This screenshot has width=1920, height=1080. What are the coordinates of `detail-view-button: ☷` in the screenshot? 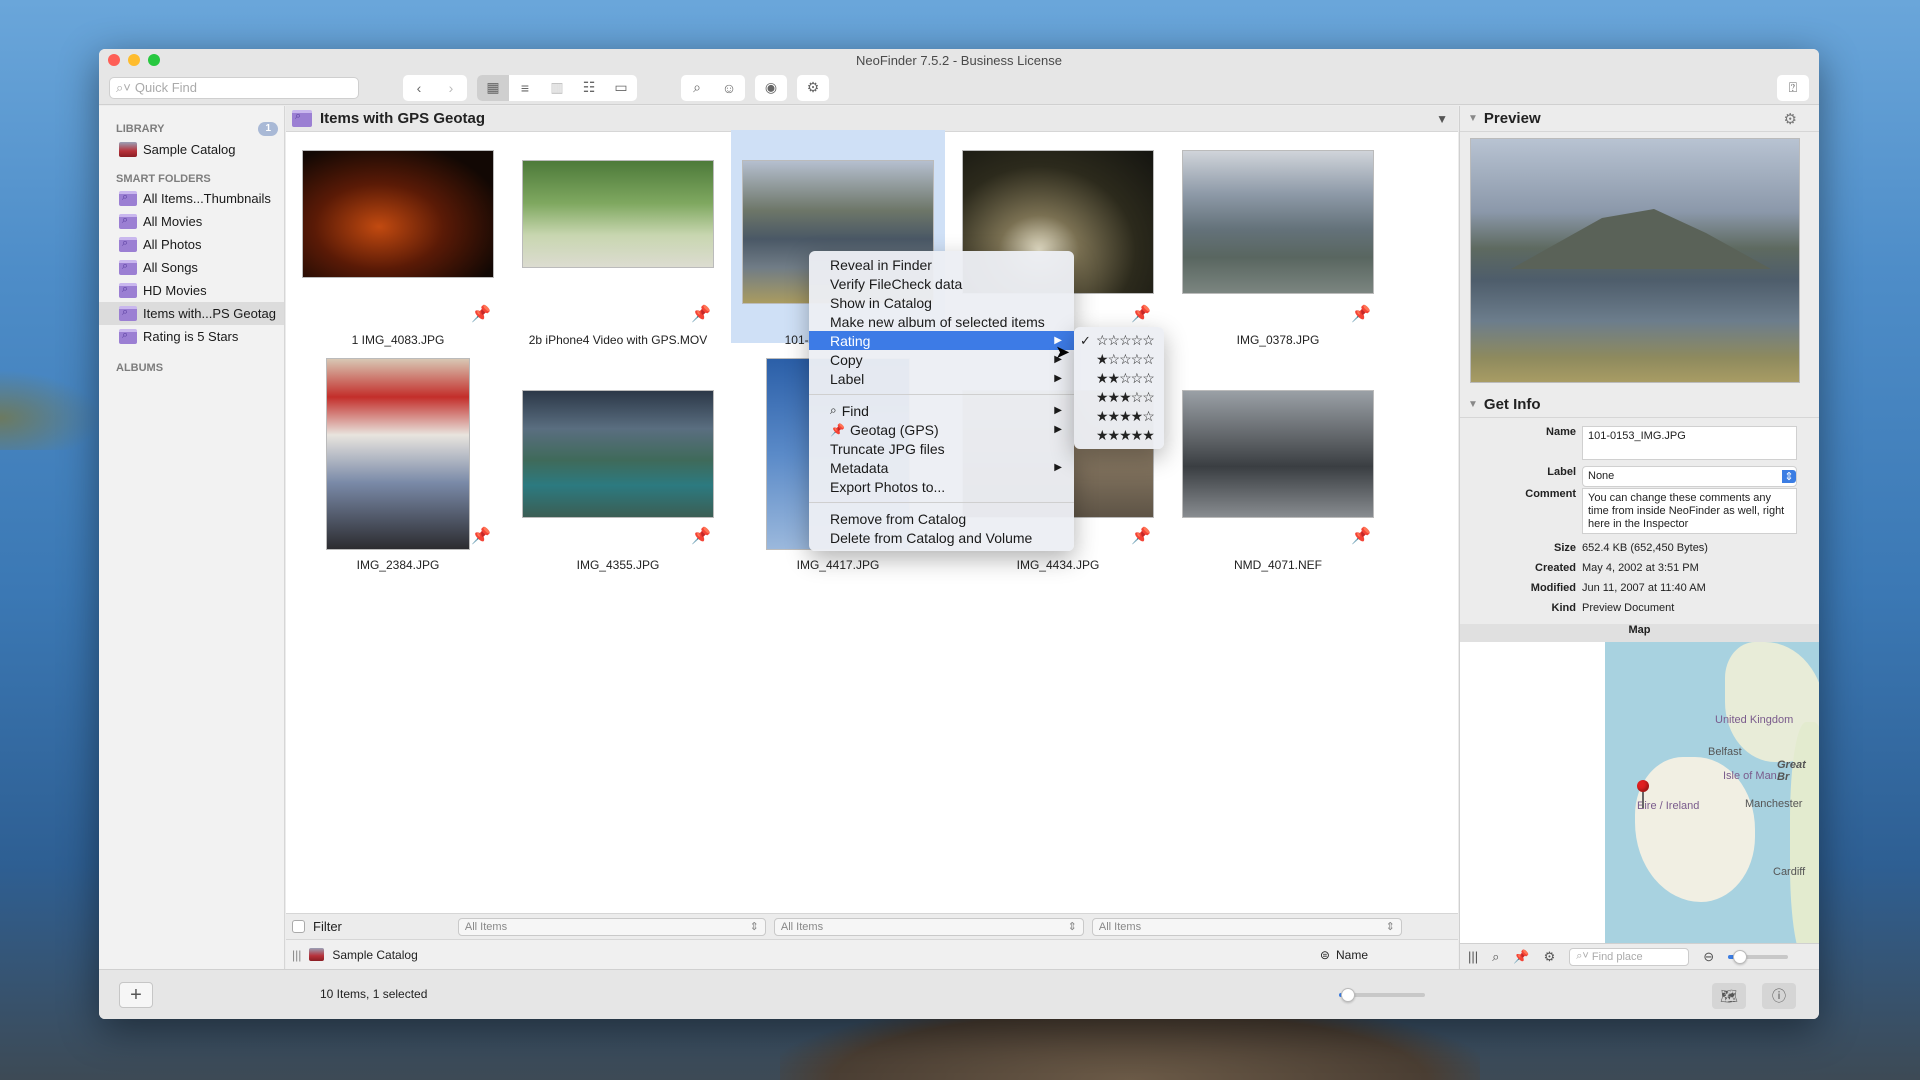 It's located at (589, 88).